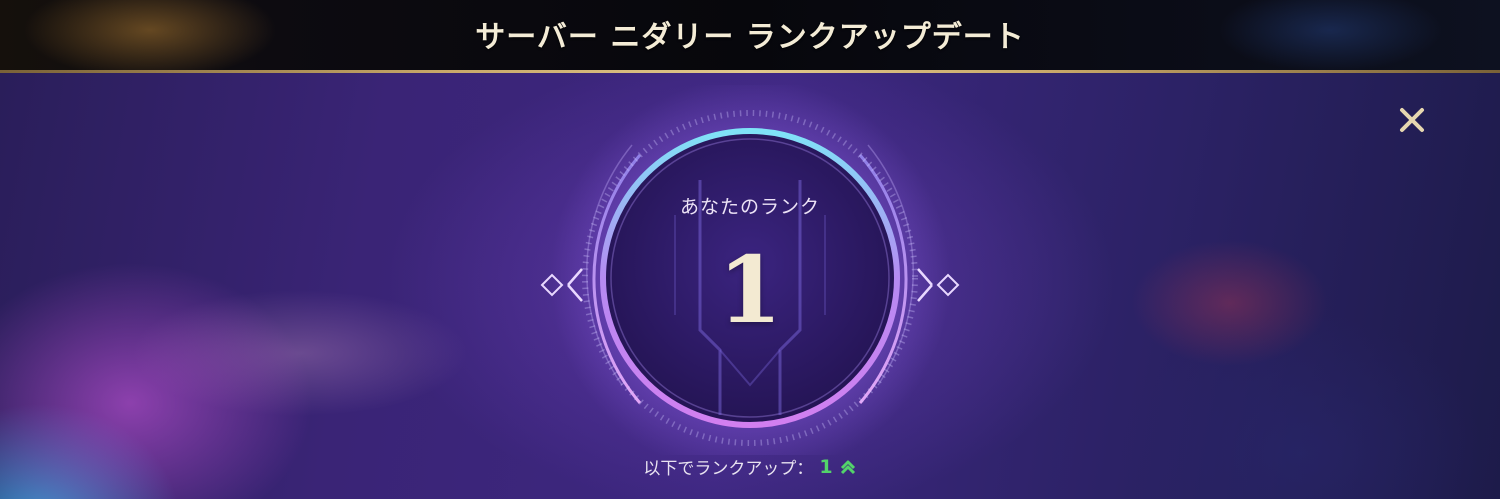 The image size is (1500, 499). I want to click on title-bar: サーバー ニダリー ランクアップデート, so click(750, 35).